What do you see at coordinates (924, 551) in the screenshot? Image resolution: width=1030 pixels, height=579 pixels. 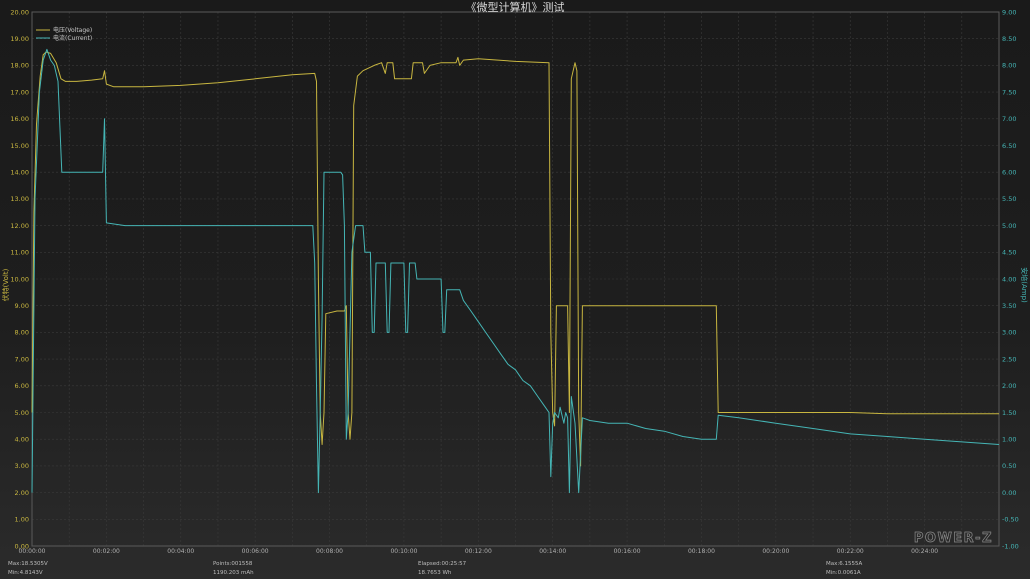 I see `x-tick-label: 00:24:00` at bounding box center [924, 551].